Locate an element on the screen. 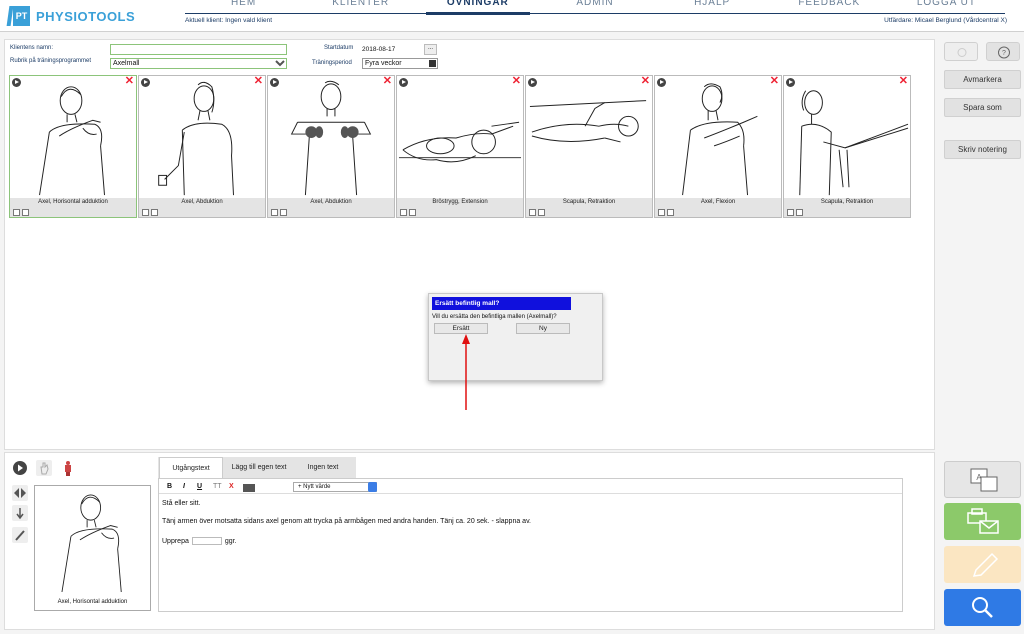 The width and height of the screenshot is (1024, 634). tab-own-text: Lägg till egen text is located at coordinates (259, 467).